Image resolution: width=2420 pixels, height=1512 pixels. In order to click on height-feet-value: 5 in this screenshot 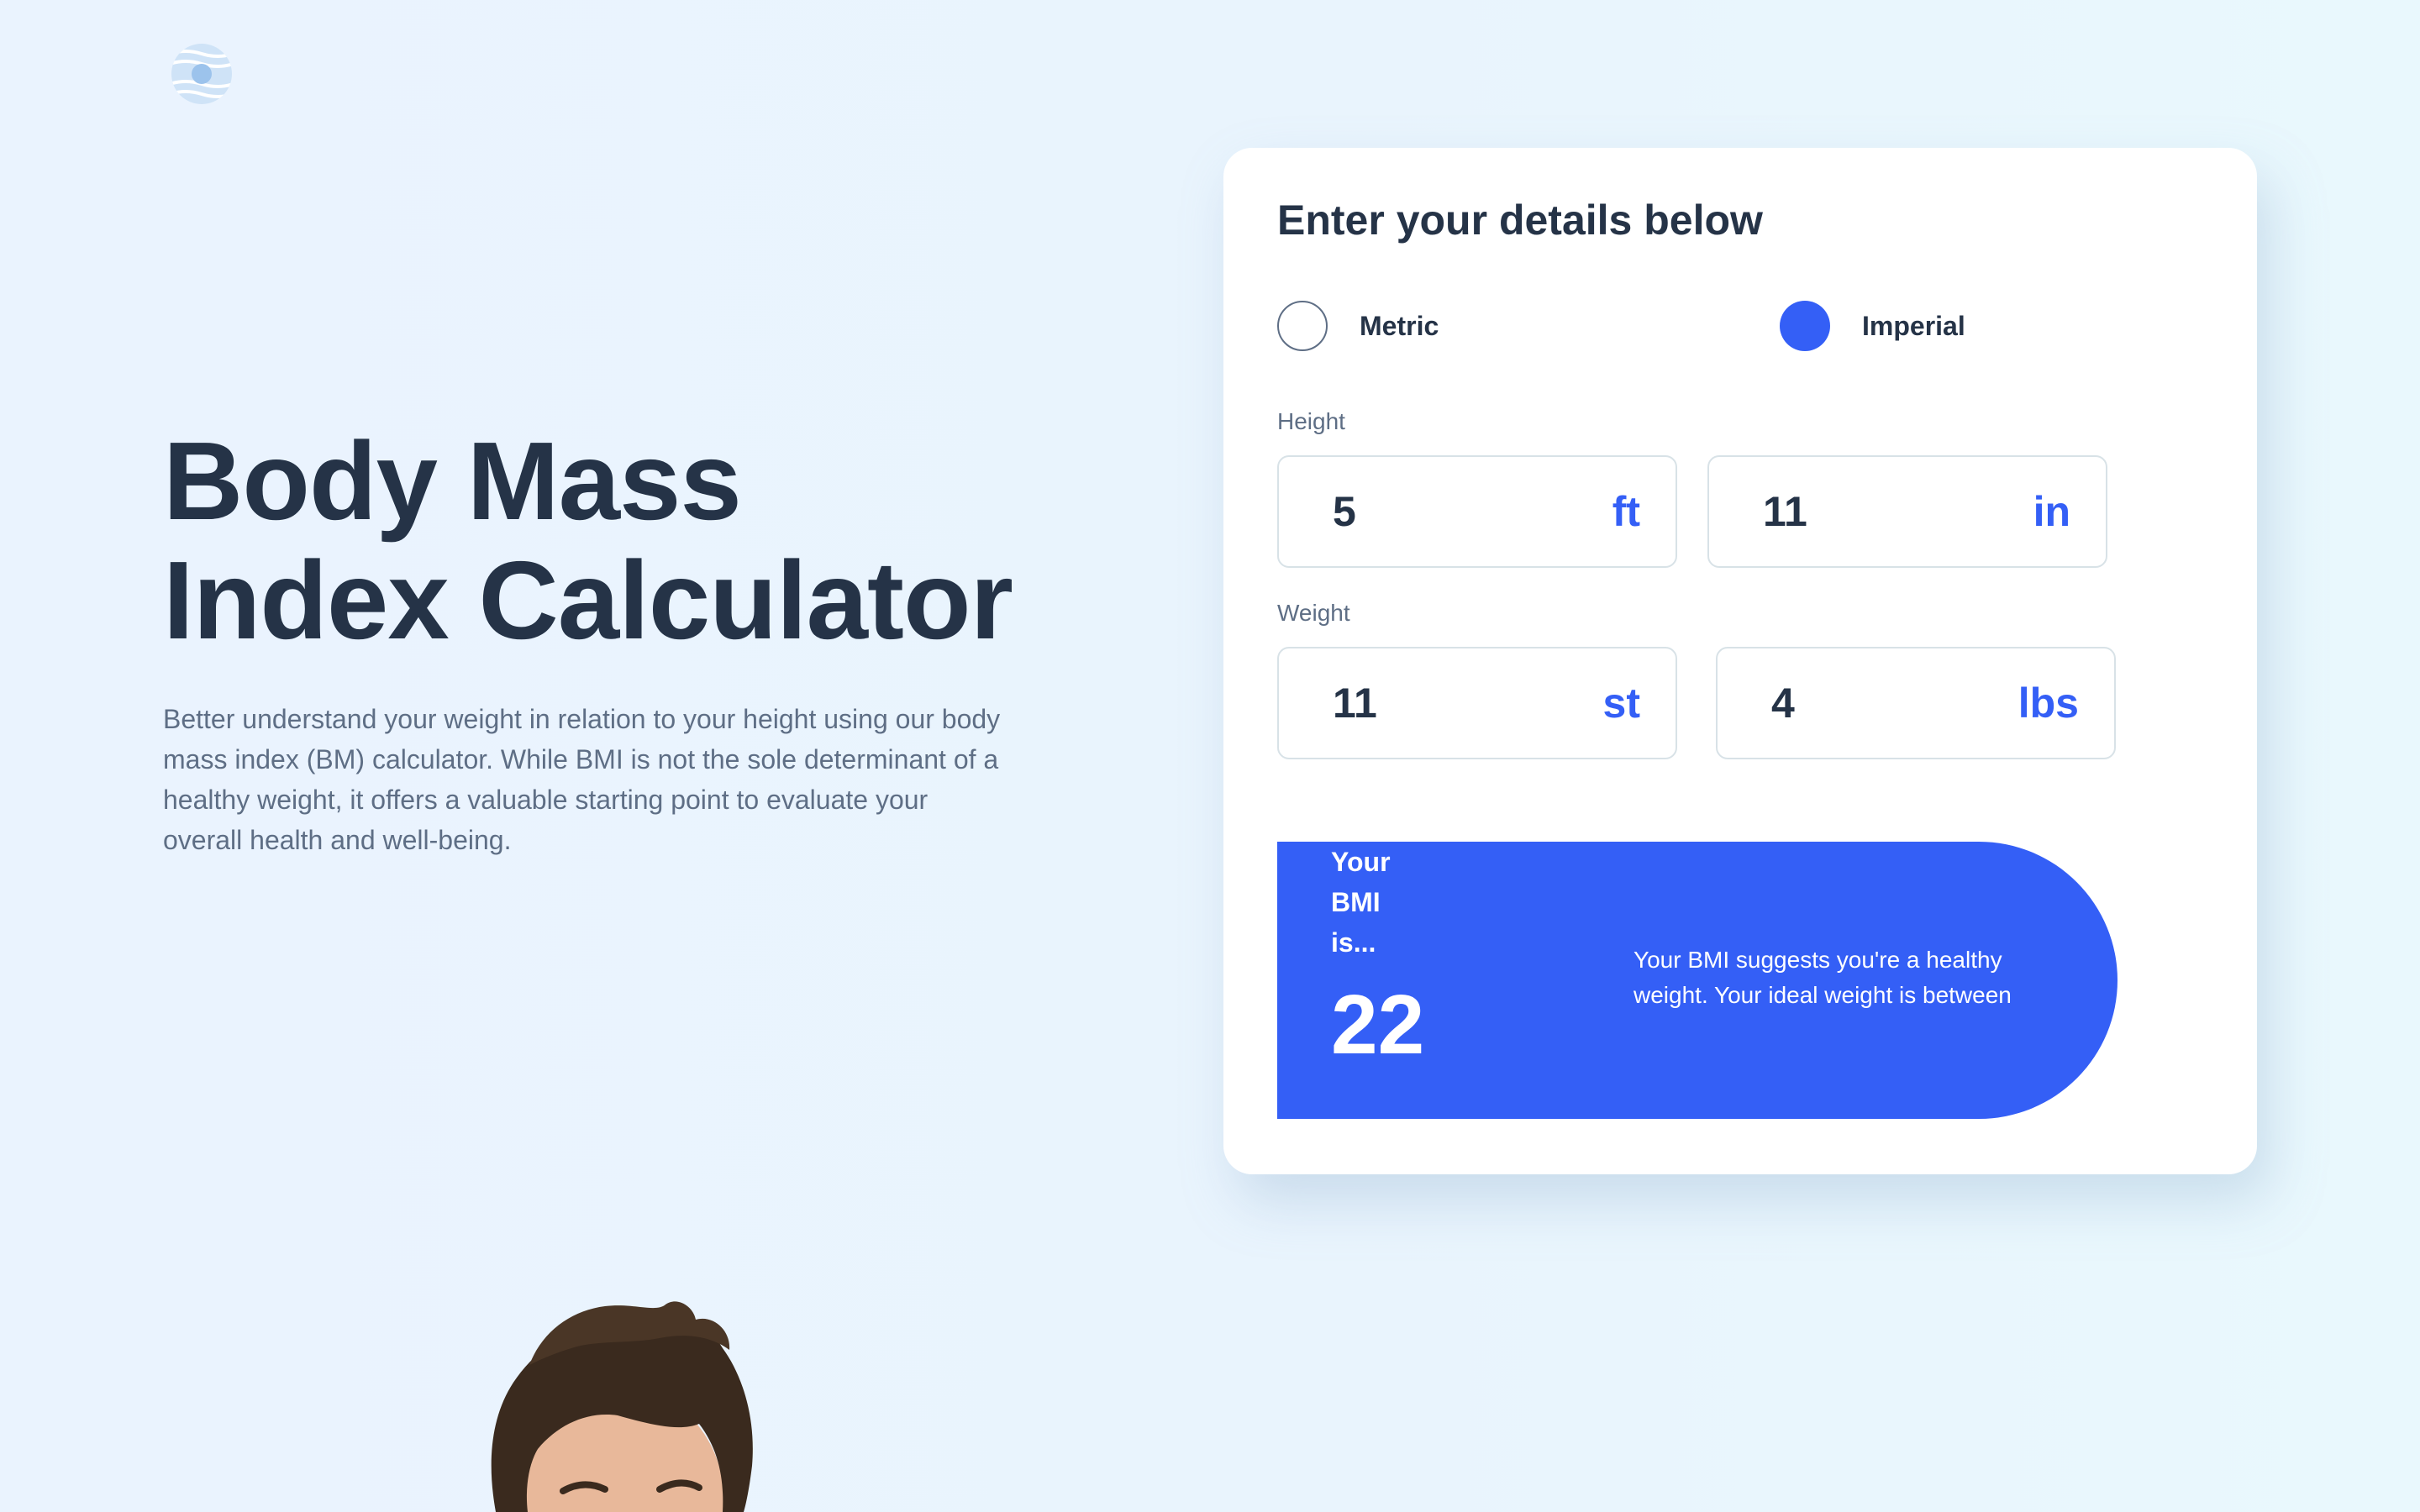, I will do `click(1345, 511)`.